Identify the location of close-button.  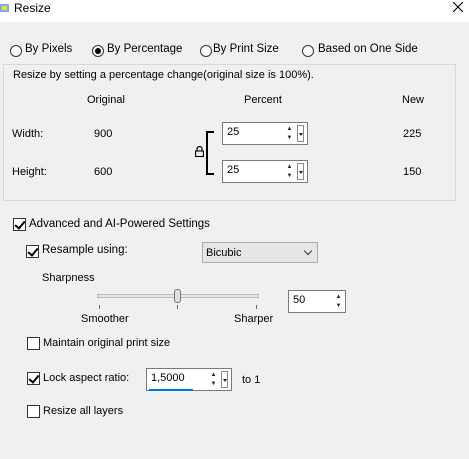
(458, 7).